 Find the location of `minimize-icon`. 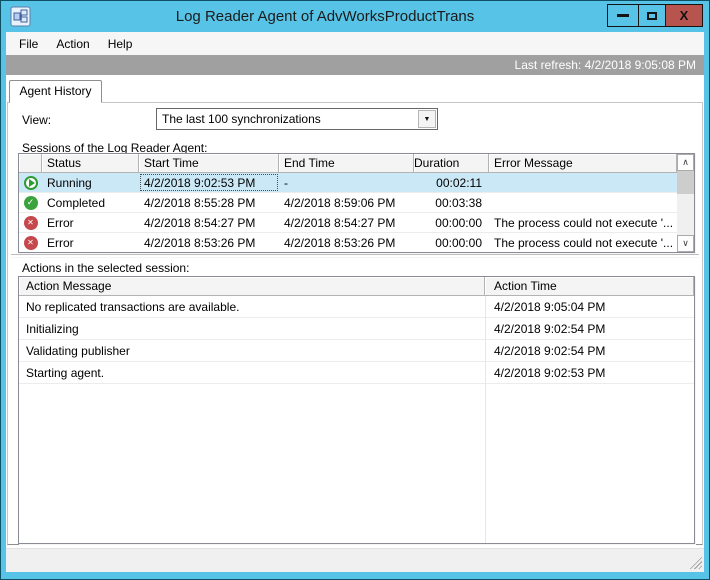

minimize-icon is located at coordinates (623, 15).